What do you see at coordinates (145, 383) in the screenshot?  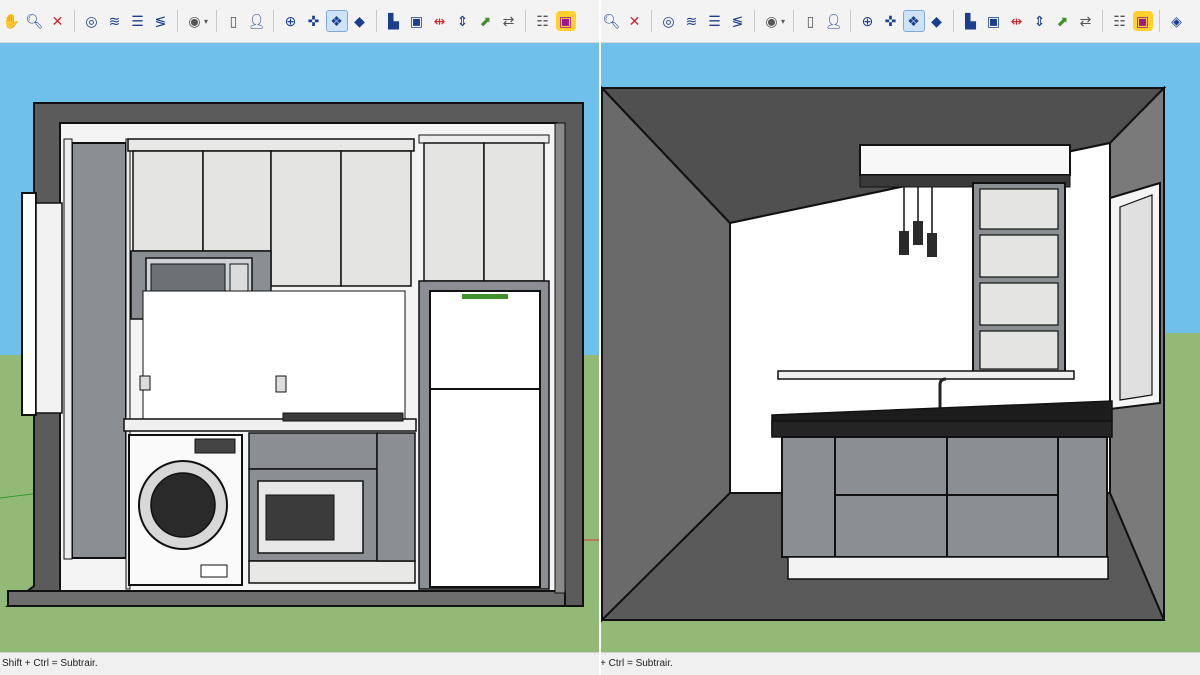 I see `outlet-left` at bounding box center [145, 383].